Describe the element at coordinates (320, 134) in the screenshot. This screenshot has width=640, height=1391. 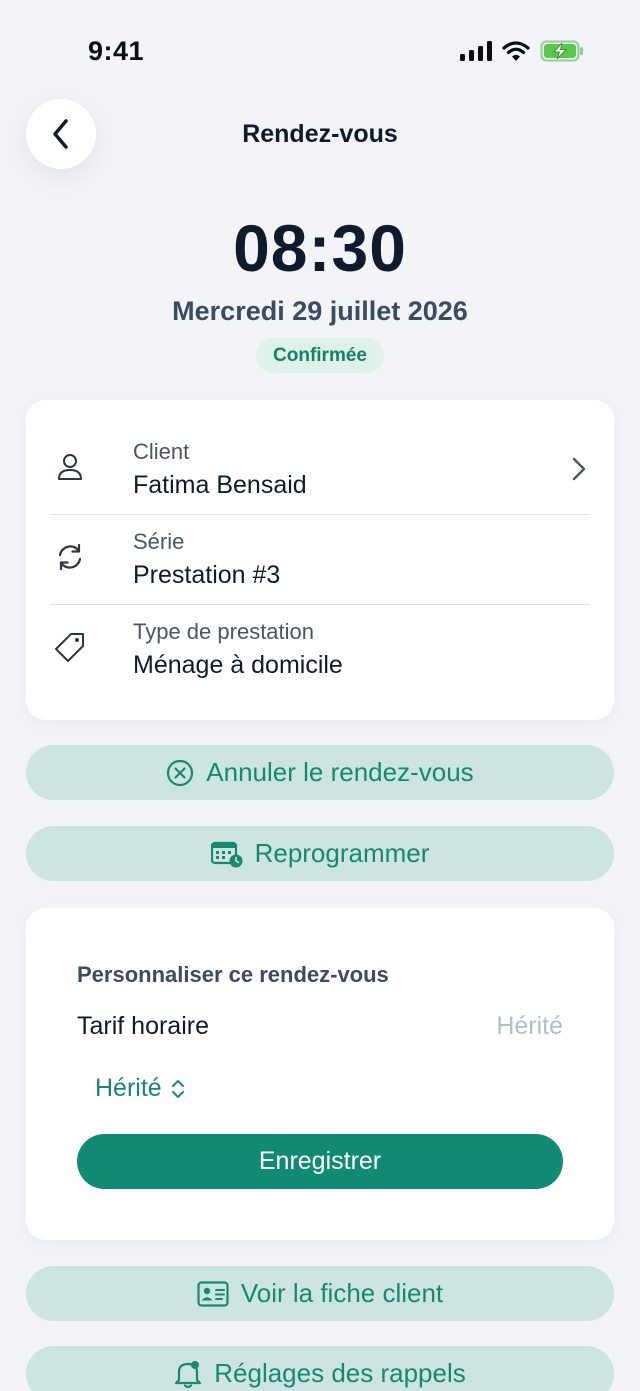
I see `page-title: Rendez-vous` at that location.